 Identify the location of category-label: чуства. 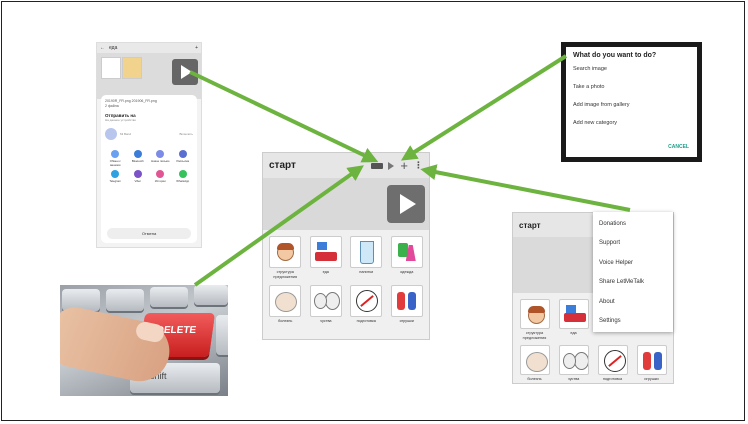
(325, 321).